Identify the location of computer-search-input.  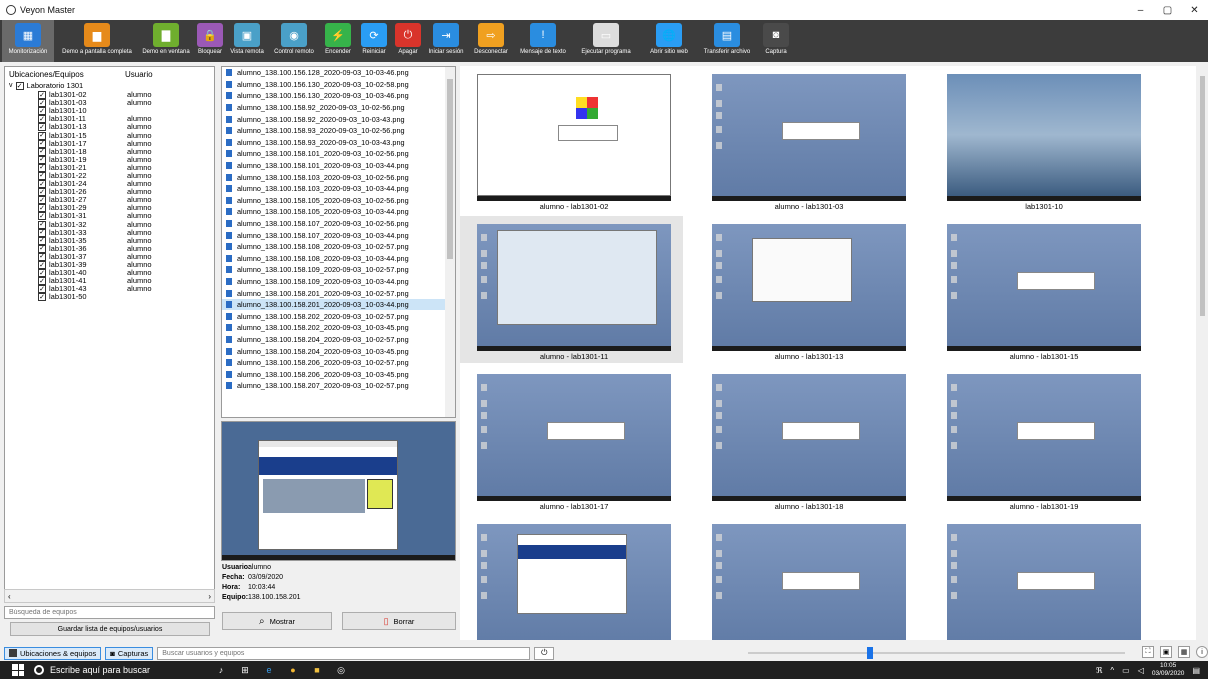
(109, 612).